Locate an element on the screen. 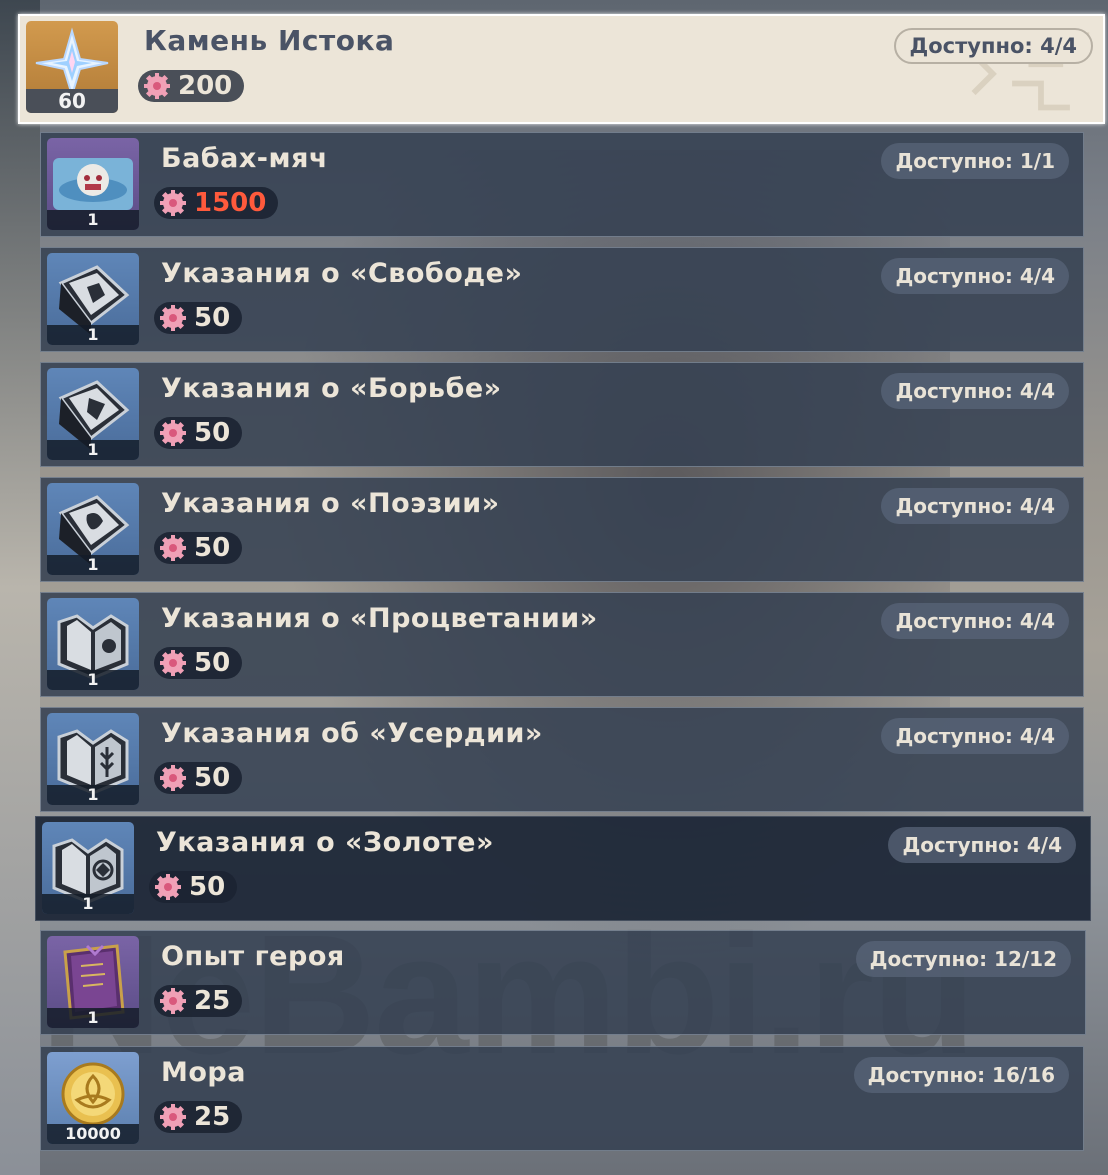  shop-item-book-ballad: 1 Указания о «Поэзии» 50 Доступно: 4/4 is located at coordinates (562, 529).